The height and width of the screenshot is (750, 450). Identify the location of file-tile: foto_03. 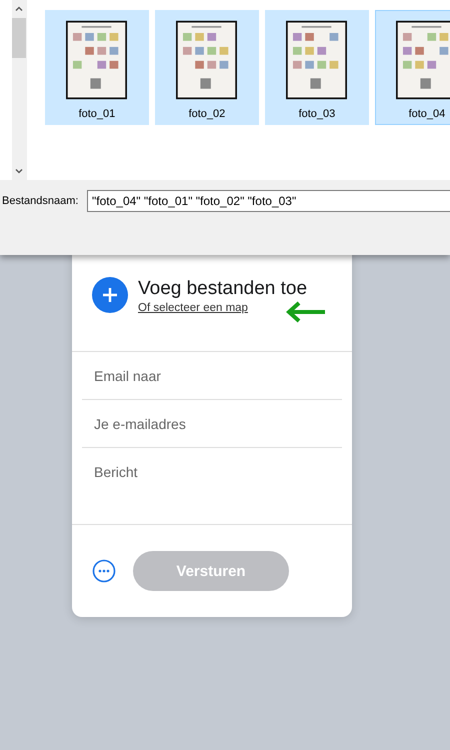
(316, 67).